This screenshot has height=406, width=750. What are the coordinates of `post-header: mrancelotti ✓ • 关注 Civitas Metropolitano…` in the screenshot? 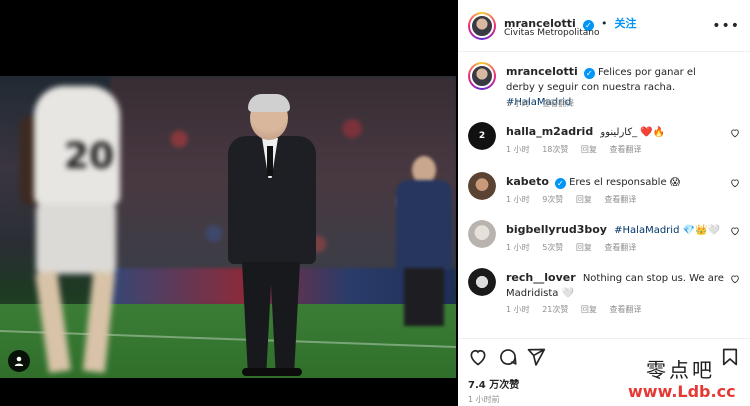 It's located at (604, 26).